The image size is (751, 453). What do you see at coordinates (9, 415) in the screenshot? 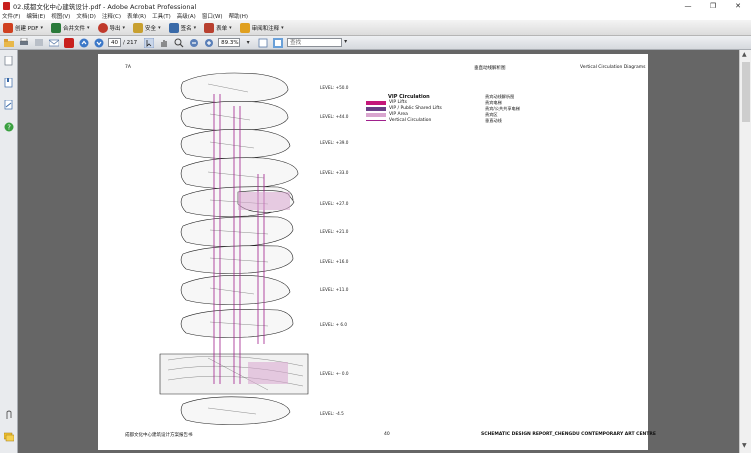
I see `attachment-icon` at bounding box center [9, 415].